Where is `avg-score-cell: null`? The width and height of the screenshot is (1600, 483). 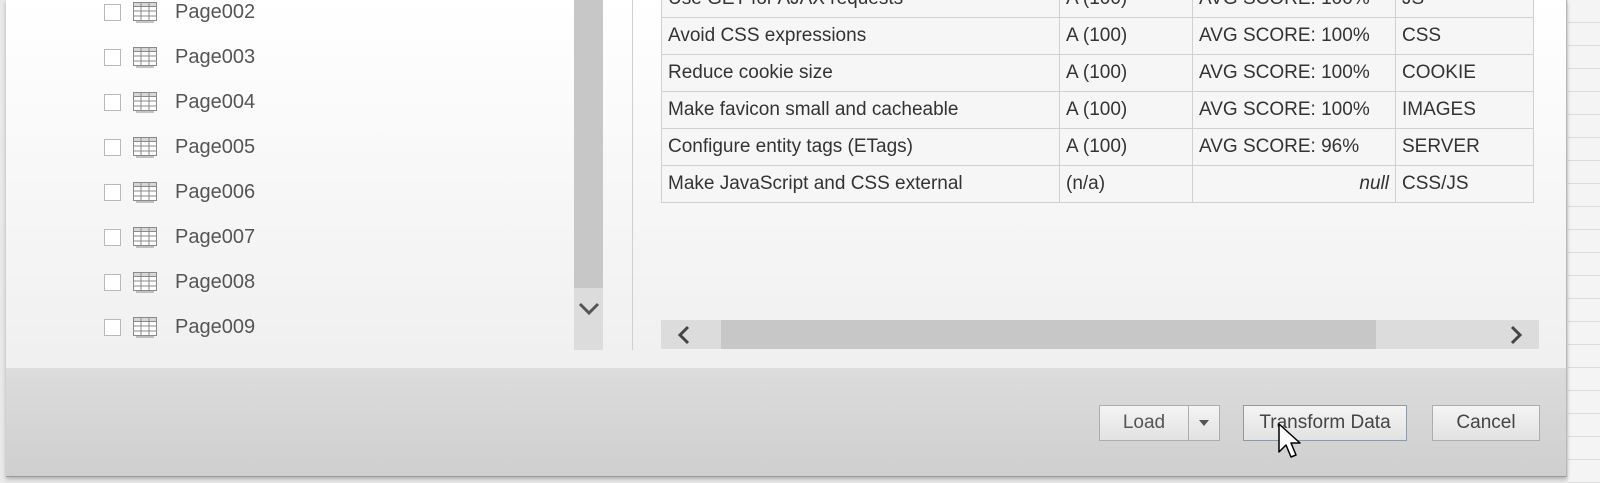 avg-score-cell: null is located at coordinates (1294, 184).